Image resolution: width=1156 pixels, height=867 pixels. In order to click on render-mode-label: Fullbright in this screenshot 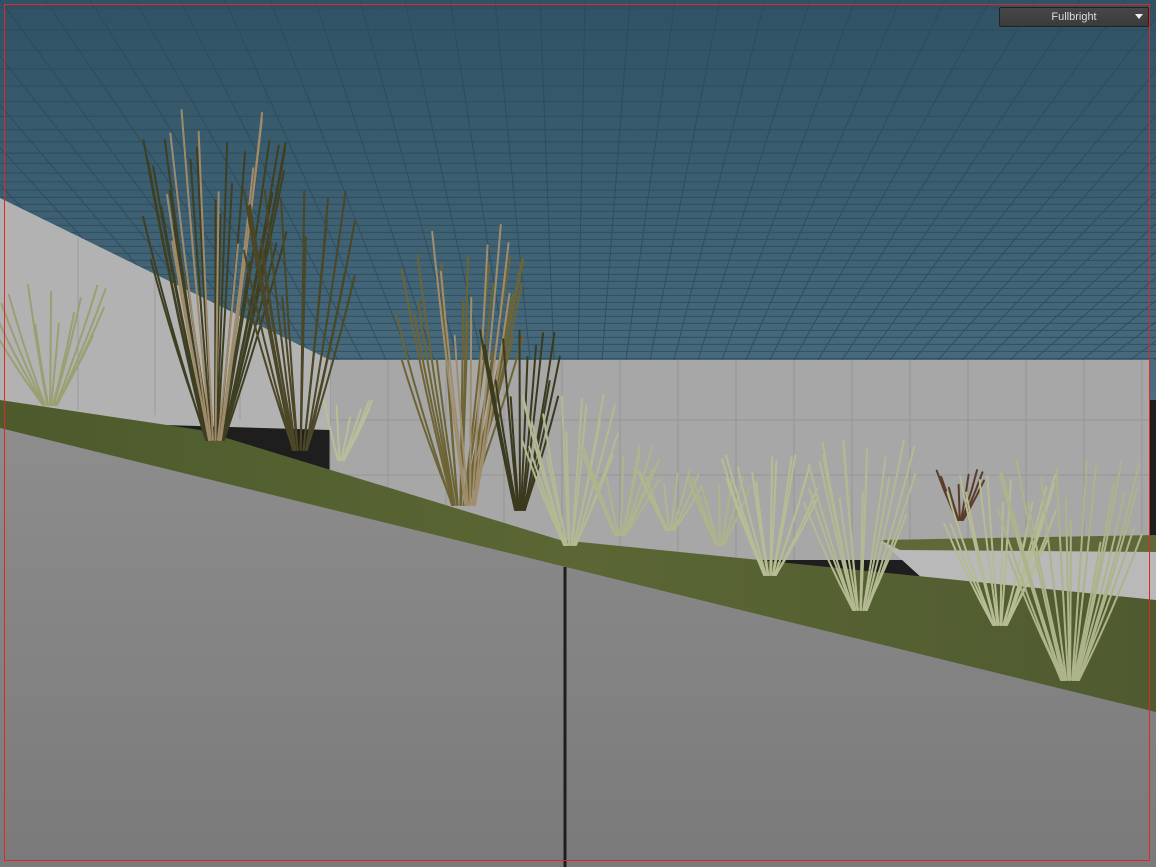, I will do `click(1074, 17)`.